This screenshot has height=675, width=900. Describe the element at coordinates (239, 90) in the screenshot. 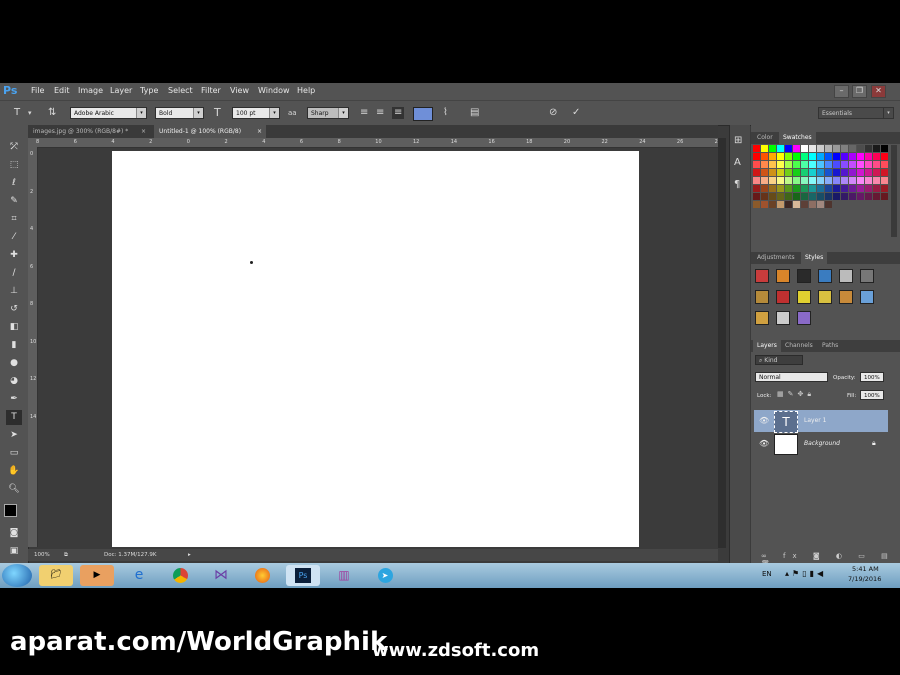

I see `menu-view: View` at that location.